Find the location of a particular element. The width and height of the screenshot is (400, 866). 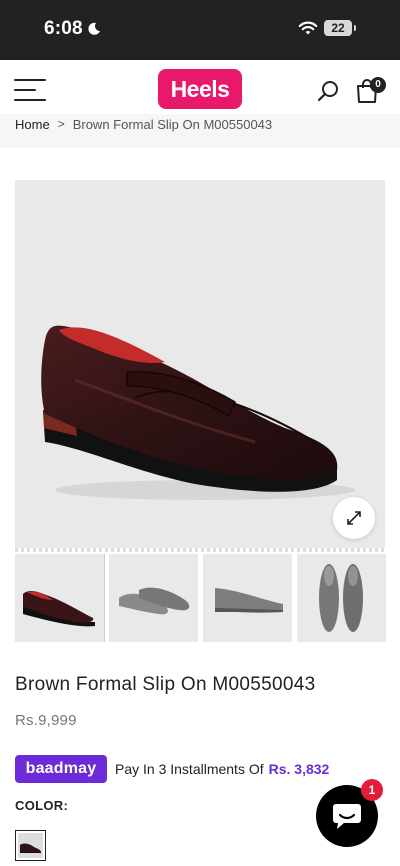

expand-image-button is located at coordinates (354, 518).